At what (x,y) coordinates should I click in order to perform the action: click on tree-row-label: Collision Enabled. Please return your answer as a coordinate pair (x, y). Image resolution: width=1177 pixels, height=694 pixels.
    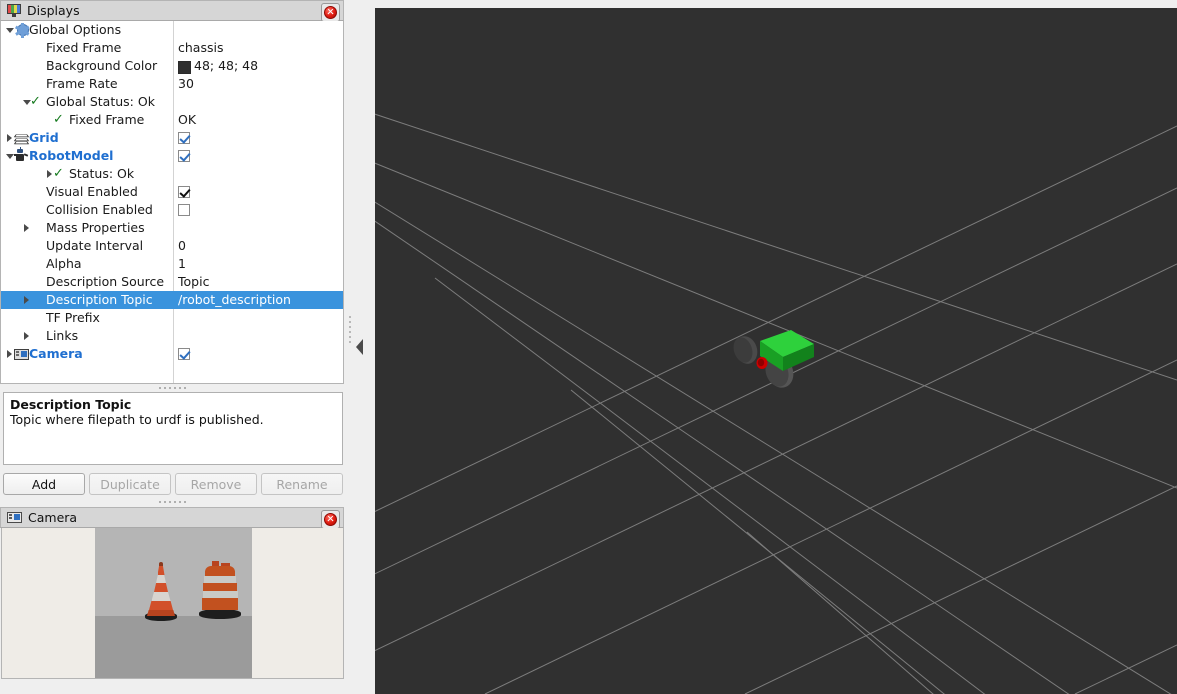
    Looking at the image, I should click on (99, 209).